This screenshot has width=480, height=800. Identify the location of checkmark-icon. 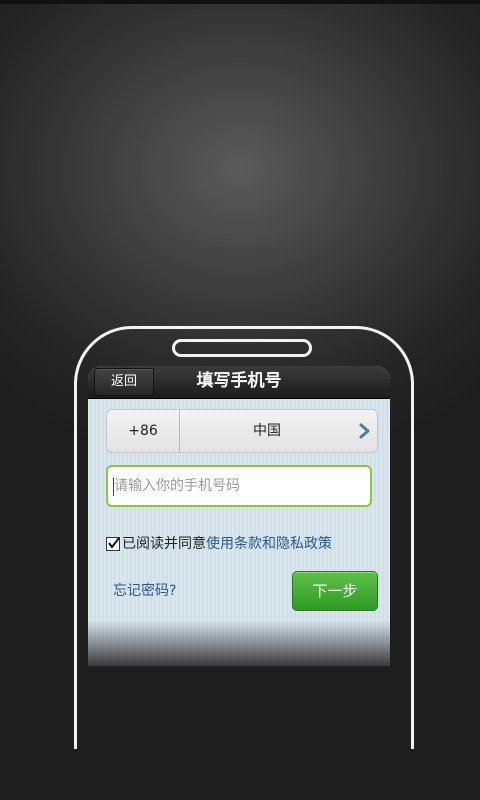
(114, 543).